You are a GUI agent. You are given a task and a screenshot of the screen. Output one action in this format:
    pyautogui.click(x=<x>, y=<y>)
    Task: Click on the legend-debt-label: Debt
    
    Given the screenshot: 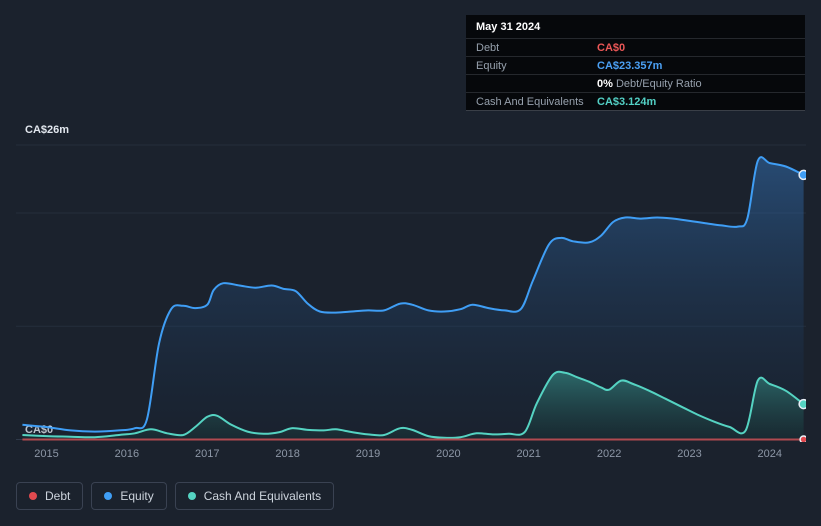 What is the action you would take?
    pyautogui.click(x=58, y=496)
    